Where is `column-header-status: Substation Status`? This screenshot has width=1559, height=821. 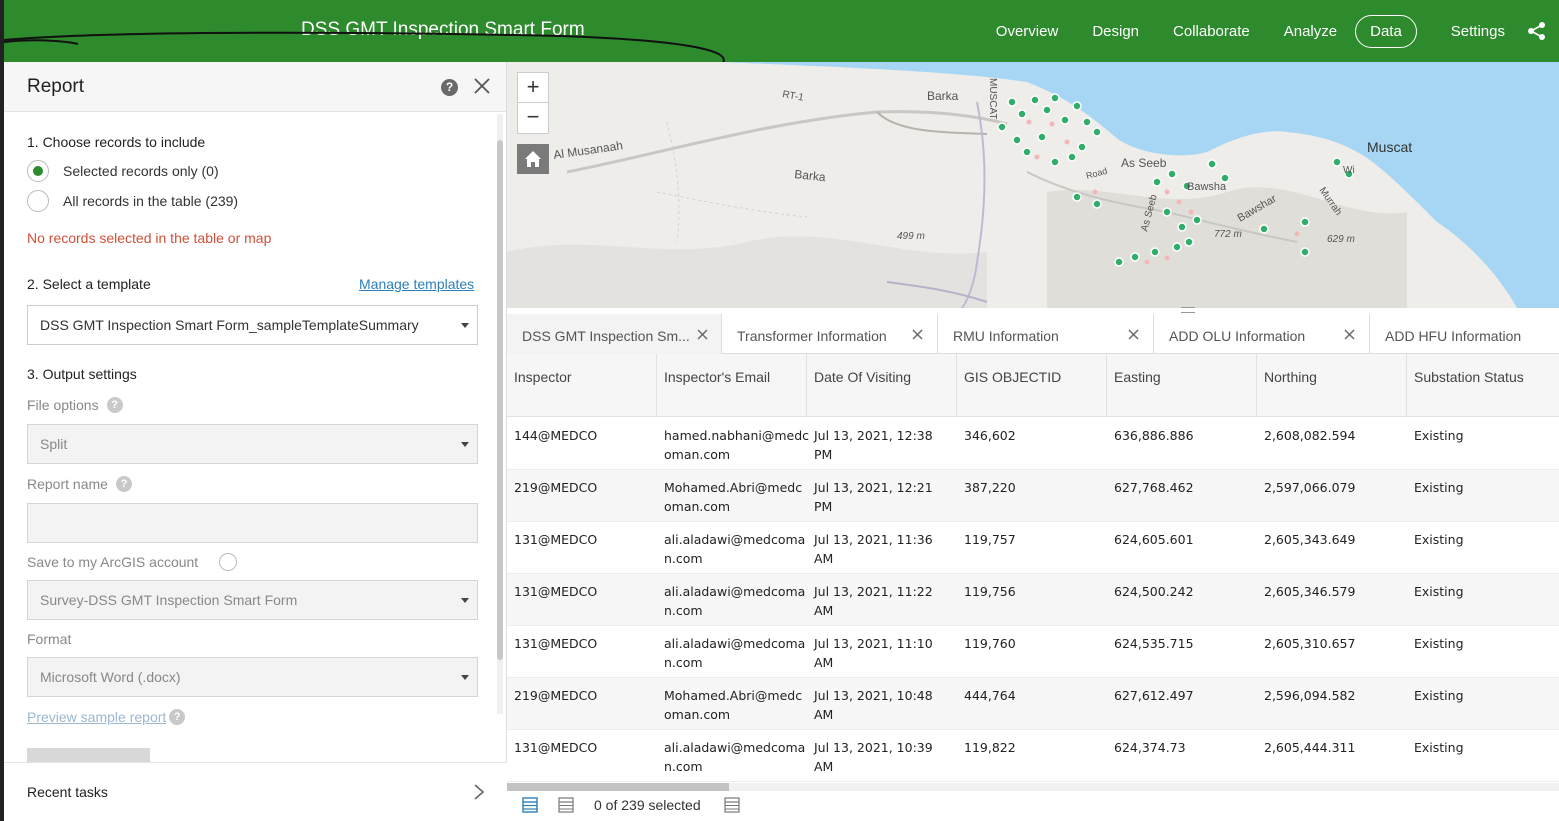
column-header-status: Substation Status is located at coordinates (1483, 385).